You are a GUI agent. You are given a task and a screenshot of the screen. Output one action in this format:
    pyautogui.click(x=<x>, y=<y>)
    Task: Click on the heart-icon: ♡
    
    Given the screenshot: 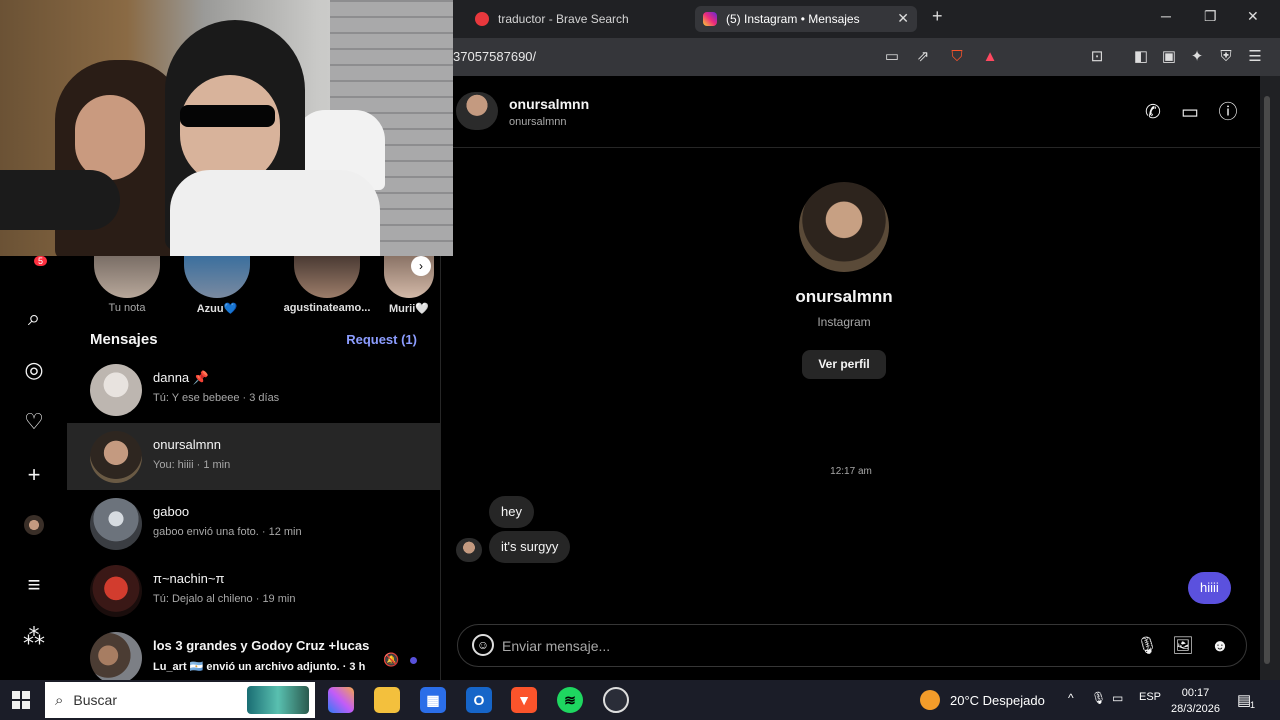 What is the action you would take?
    pyautogui.click(x=34, y=422)
    